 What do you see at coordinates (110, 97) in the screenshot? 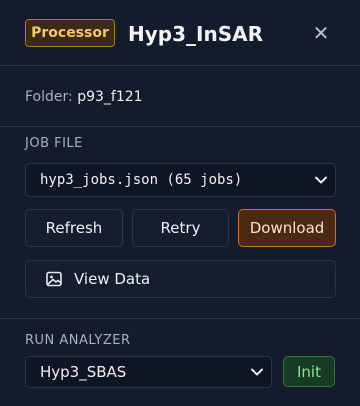
I see `folder-value: p93_f121` at bounding box center [110, 97].